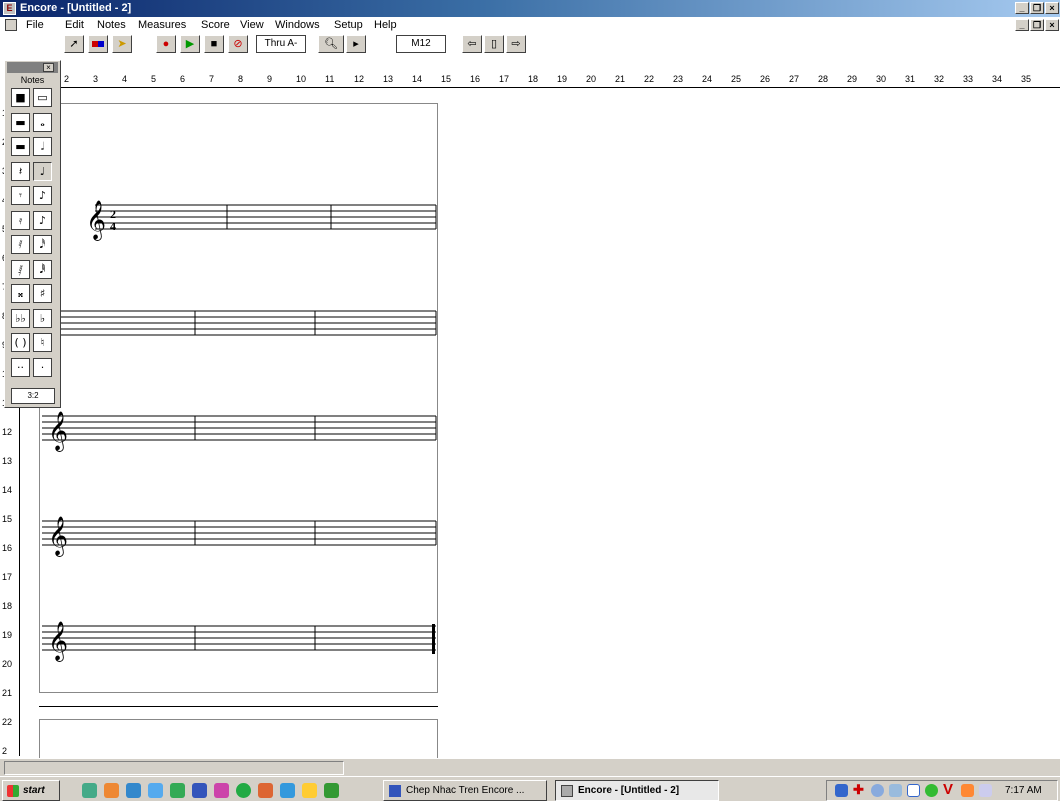 The width and height of the screenshot is (1060, 801). What do you see at coordinates (356, 44) in the screenshot?
I see `step-play-icon: ▸` at bounding box center [356, 44].